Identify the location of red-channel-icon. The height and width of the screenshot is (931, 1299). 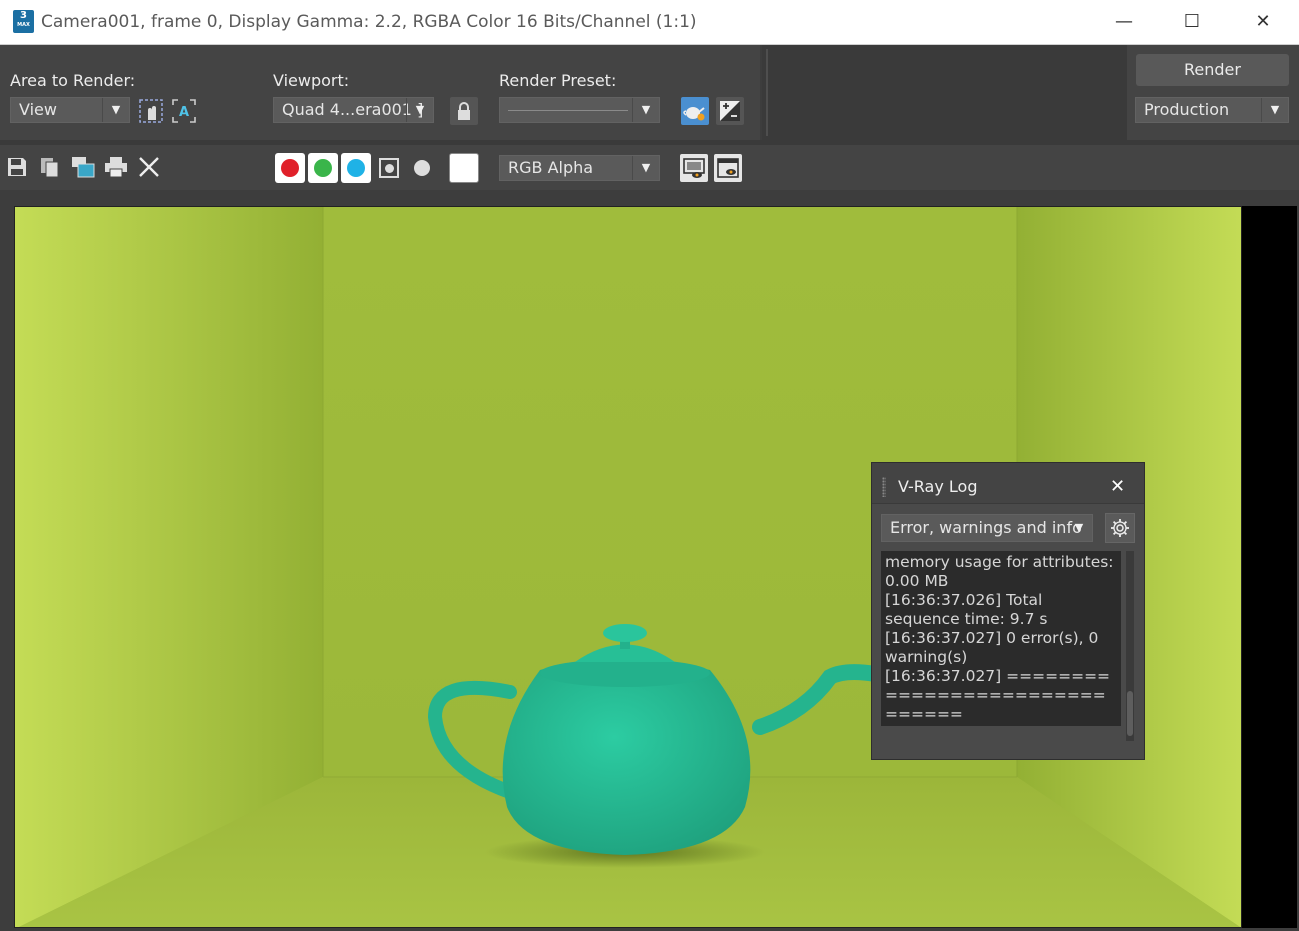
(290, 168).